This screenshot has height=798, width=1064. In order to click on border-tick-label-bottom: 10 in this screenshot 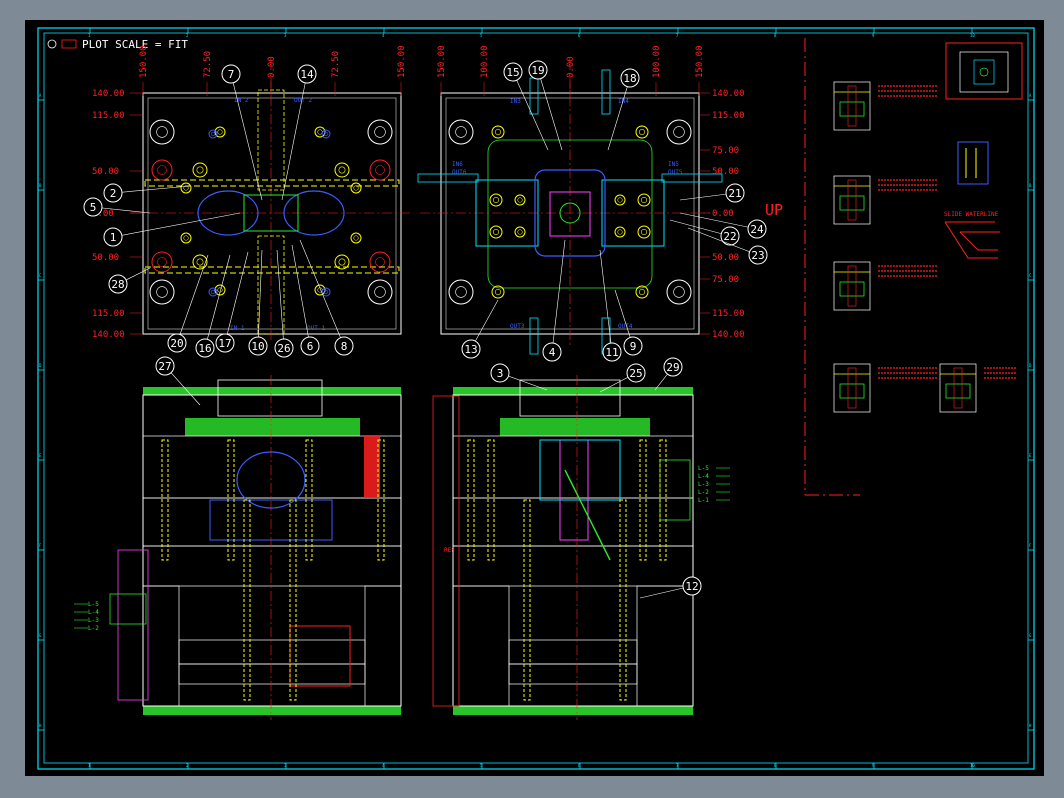, I will do `click(972, 765)`.